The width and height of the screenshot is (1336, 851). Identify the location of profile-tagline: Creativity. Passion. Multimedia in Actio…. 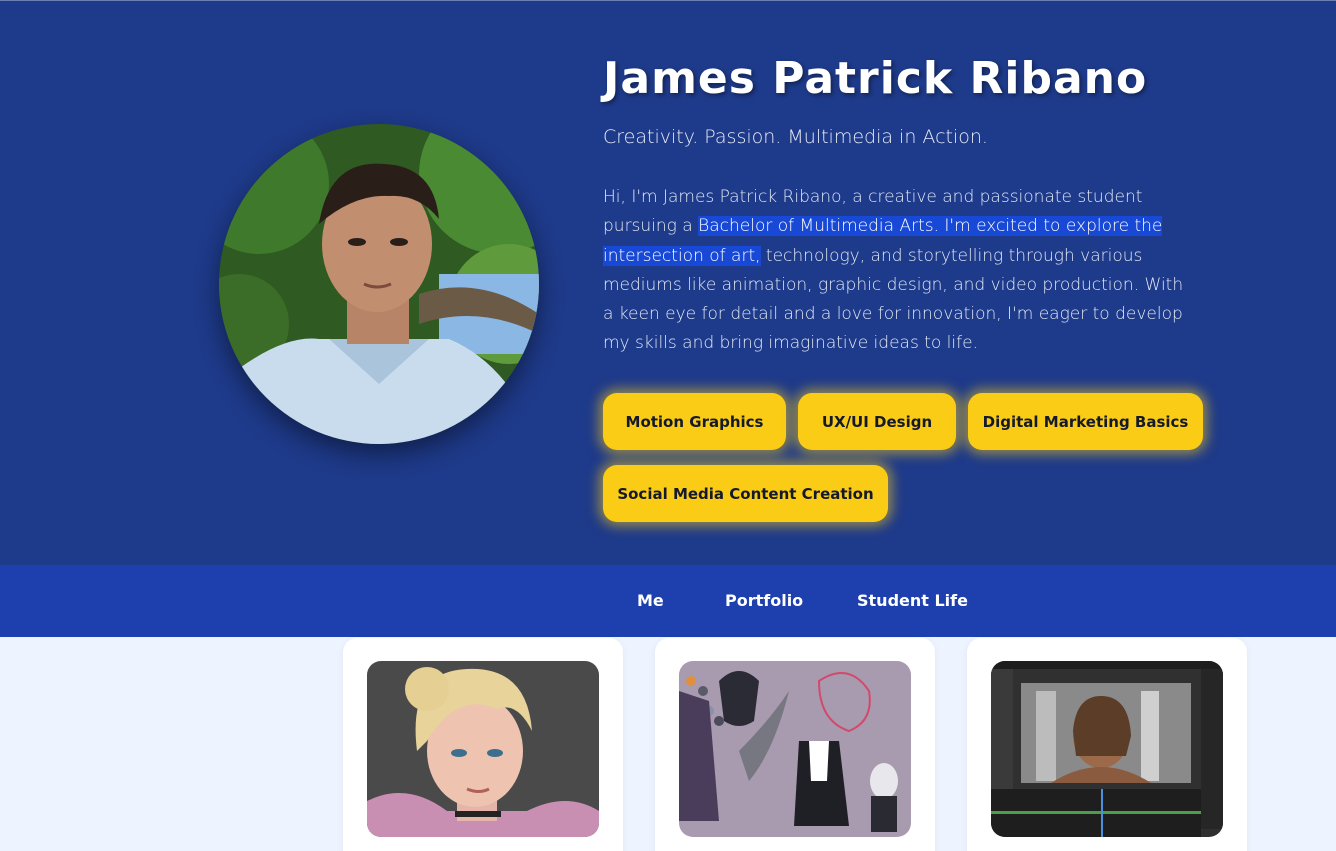
(795, 137).